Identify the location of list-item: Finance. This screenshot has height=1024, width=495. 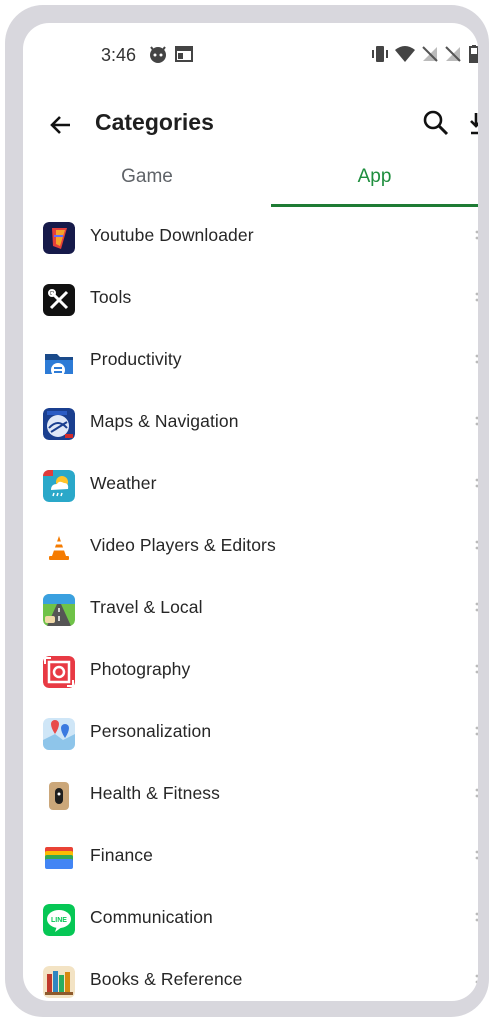
(250, 858).